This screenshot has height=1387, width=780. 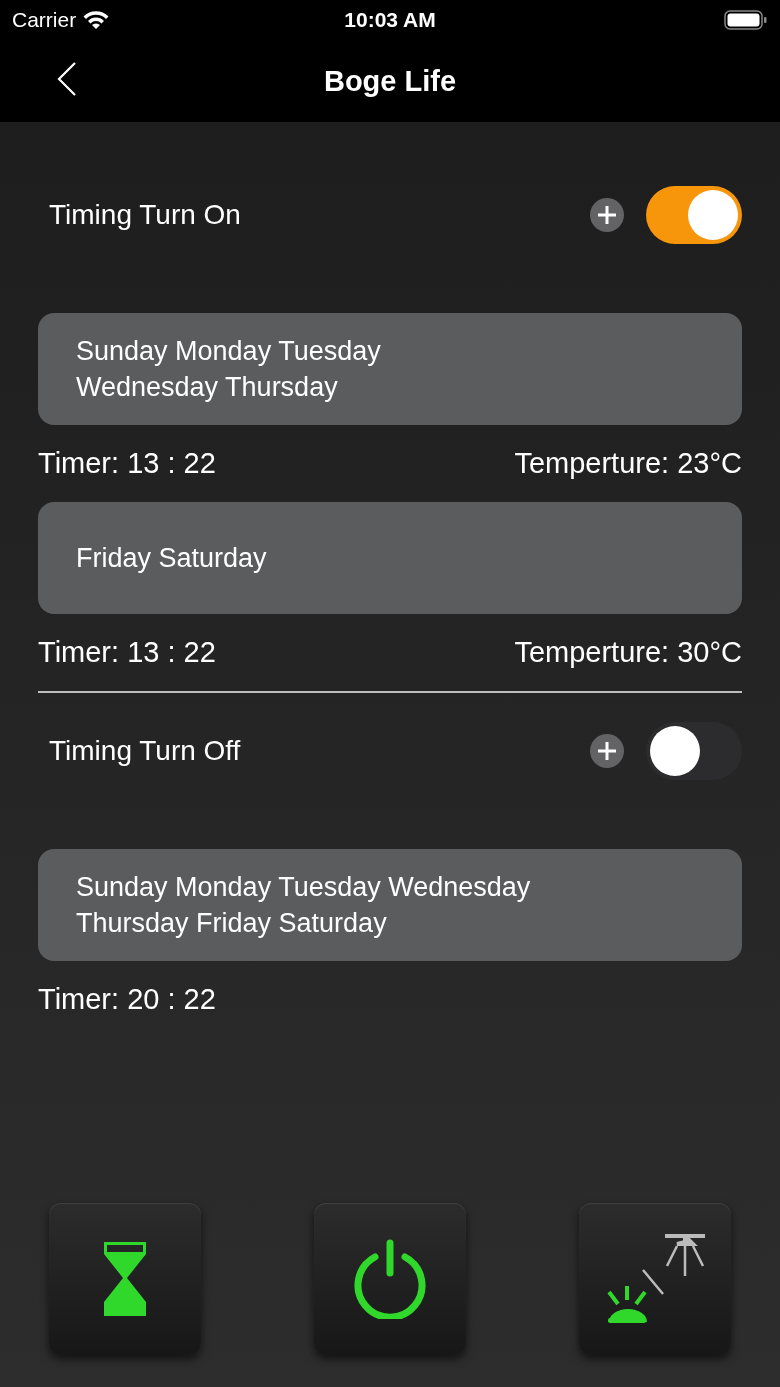 What do you see at coordinates (96, 20) in the screenshot?
I see `wifi-icon` at bounding box center [96, 20].